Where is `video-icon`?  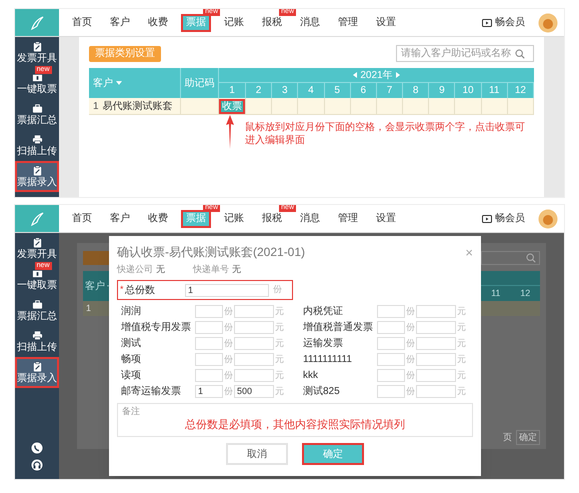
video-icon is located at coordinates (487, 23).